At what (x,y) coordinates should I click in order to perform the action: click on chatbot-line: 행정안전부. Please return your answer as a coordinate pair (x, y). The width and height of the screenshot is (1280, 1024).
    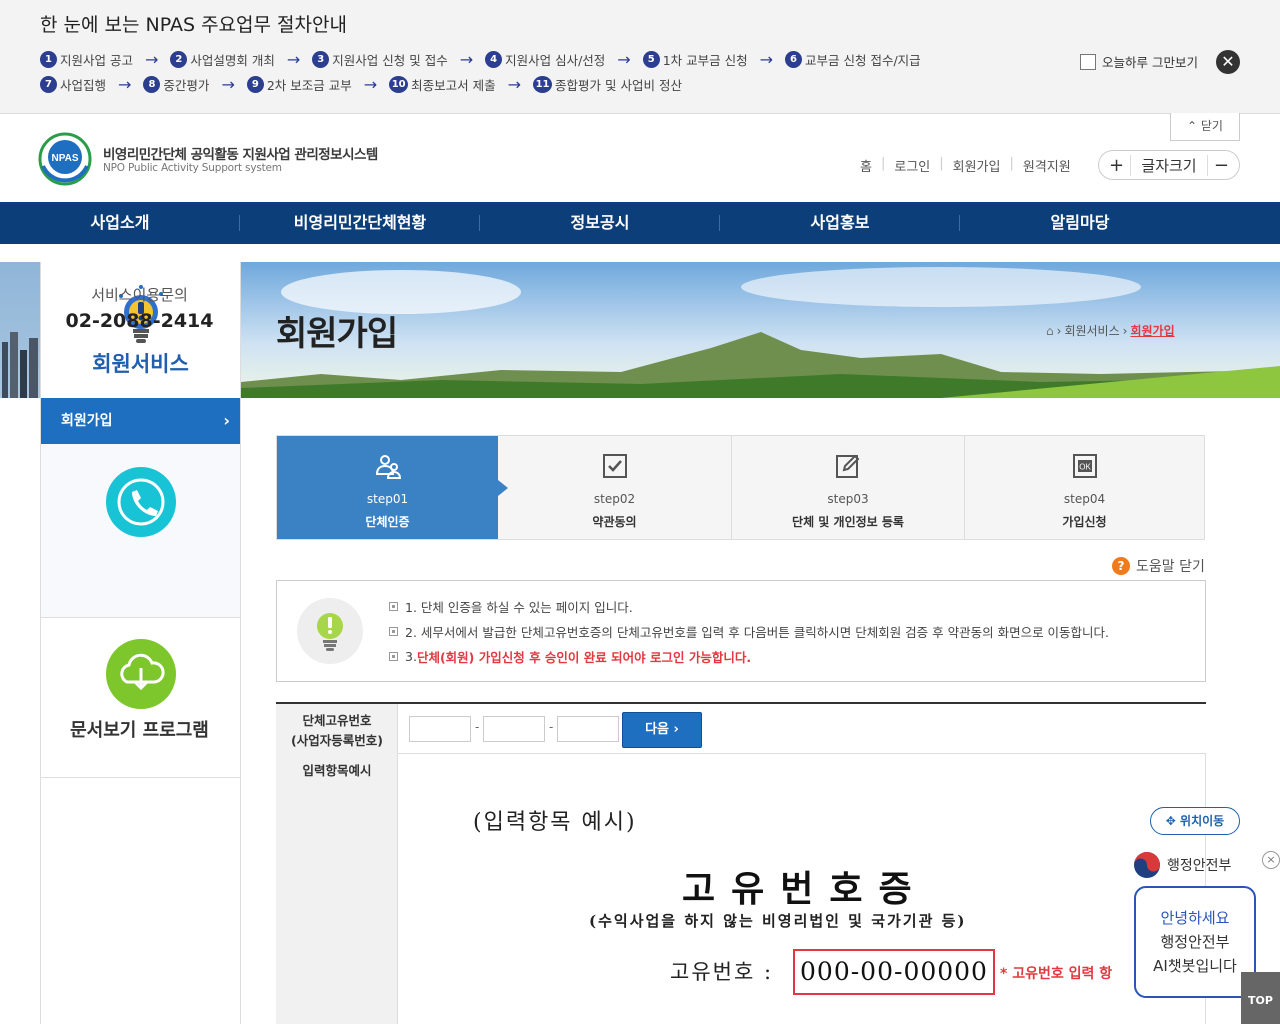
    Looking at the image, I should click on (1195, 942).